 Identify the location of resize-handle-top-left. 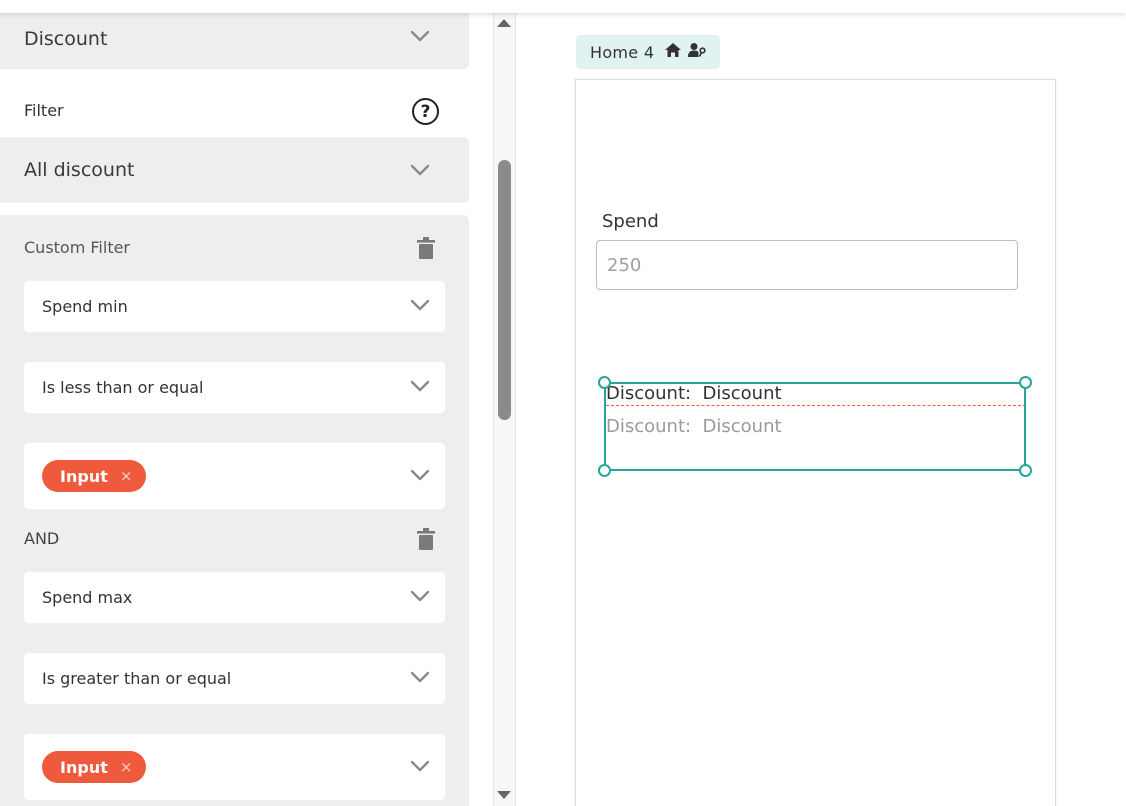
(604, 382).